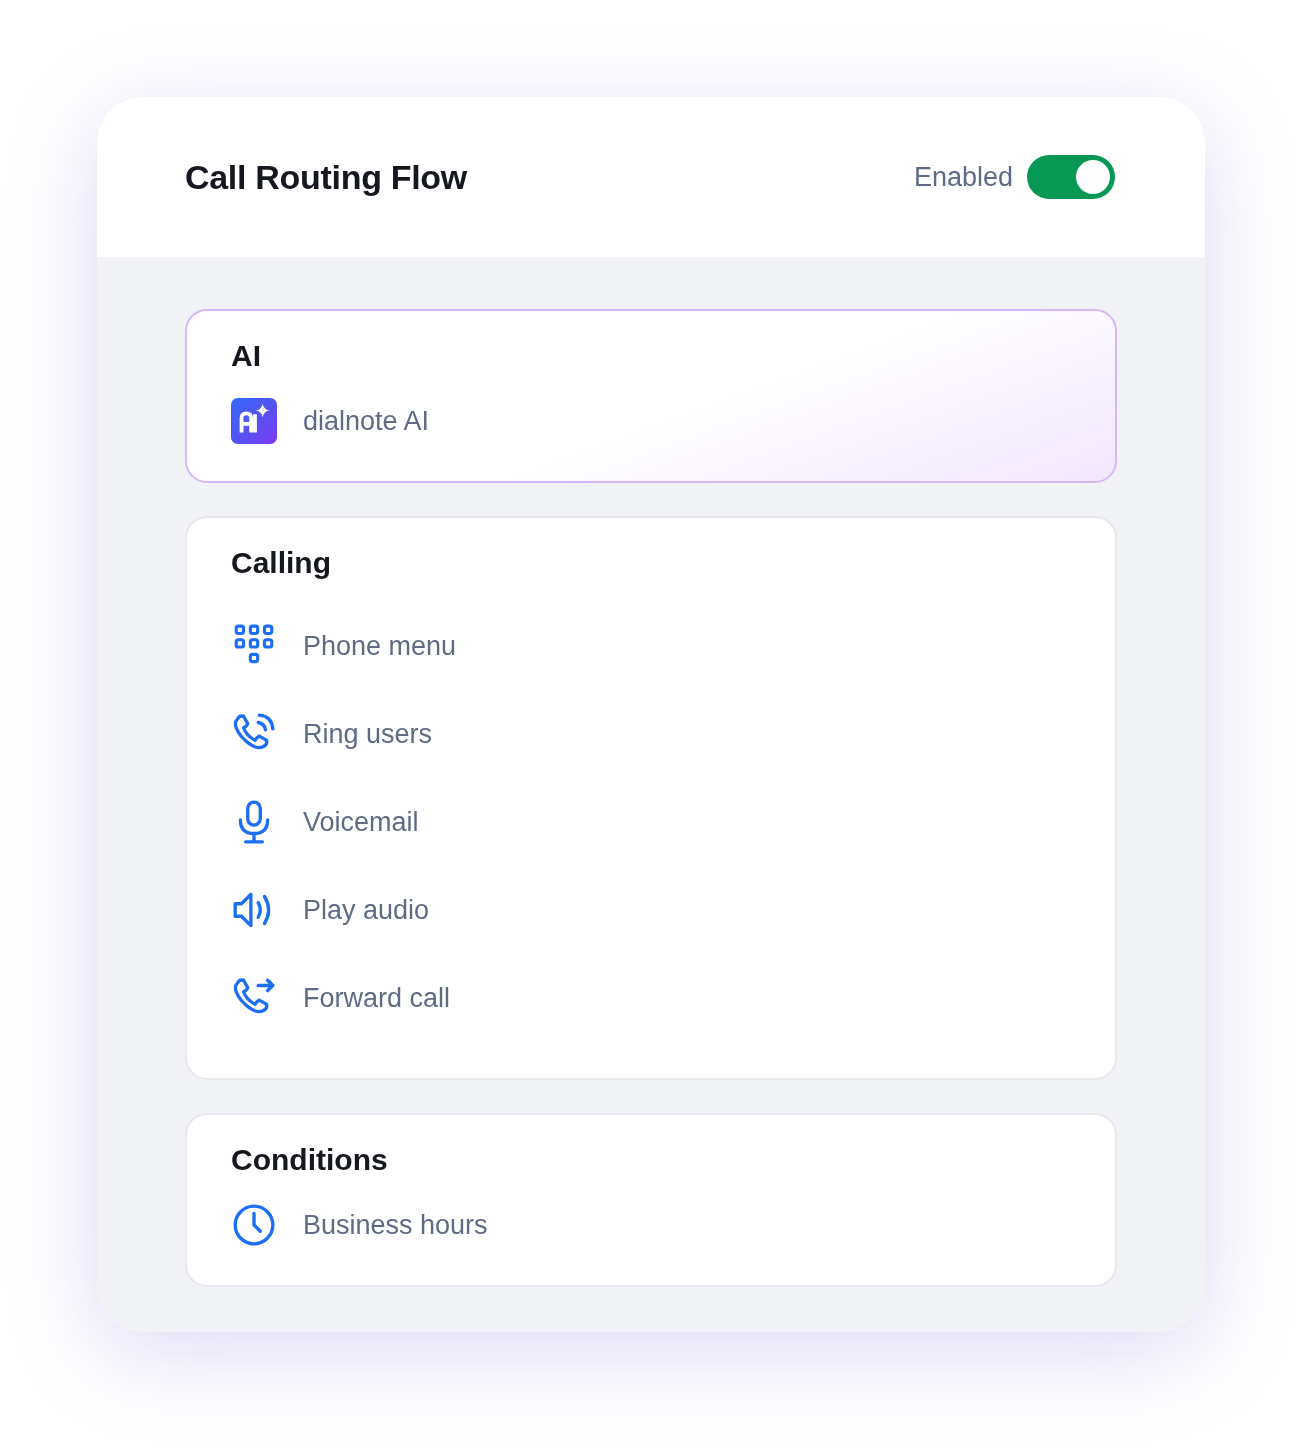  What do you see at coordinates (368, 734) in the screenshot?
I see `option-label: Ring users` at bounding box center [368, 734].